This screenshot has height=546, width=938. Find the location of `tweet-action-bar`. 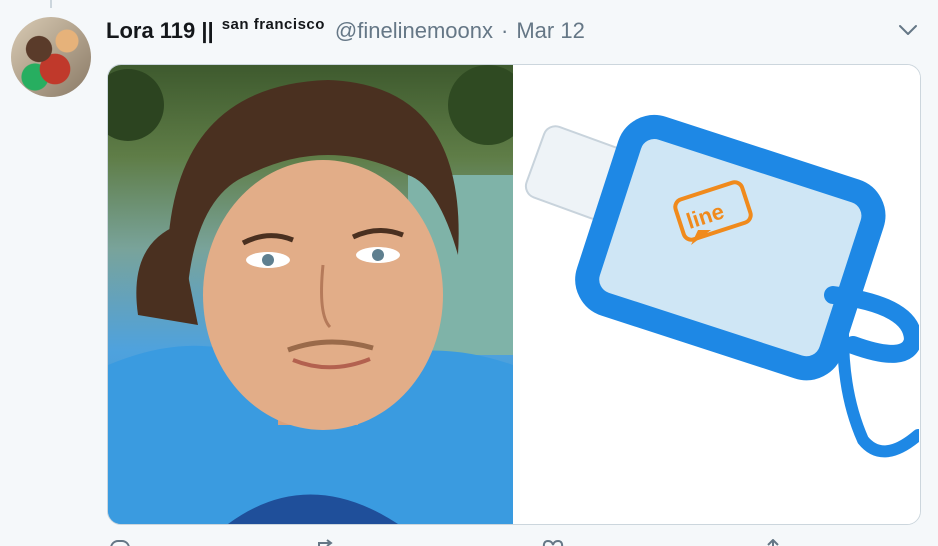

tweet-action-bar is located at coordinates (513, 541).